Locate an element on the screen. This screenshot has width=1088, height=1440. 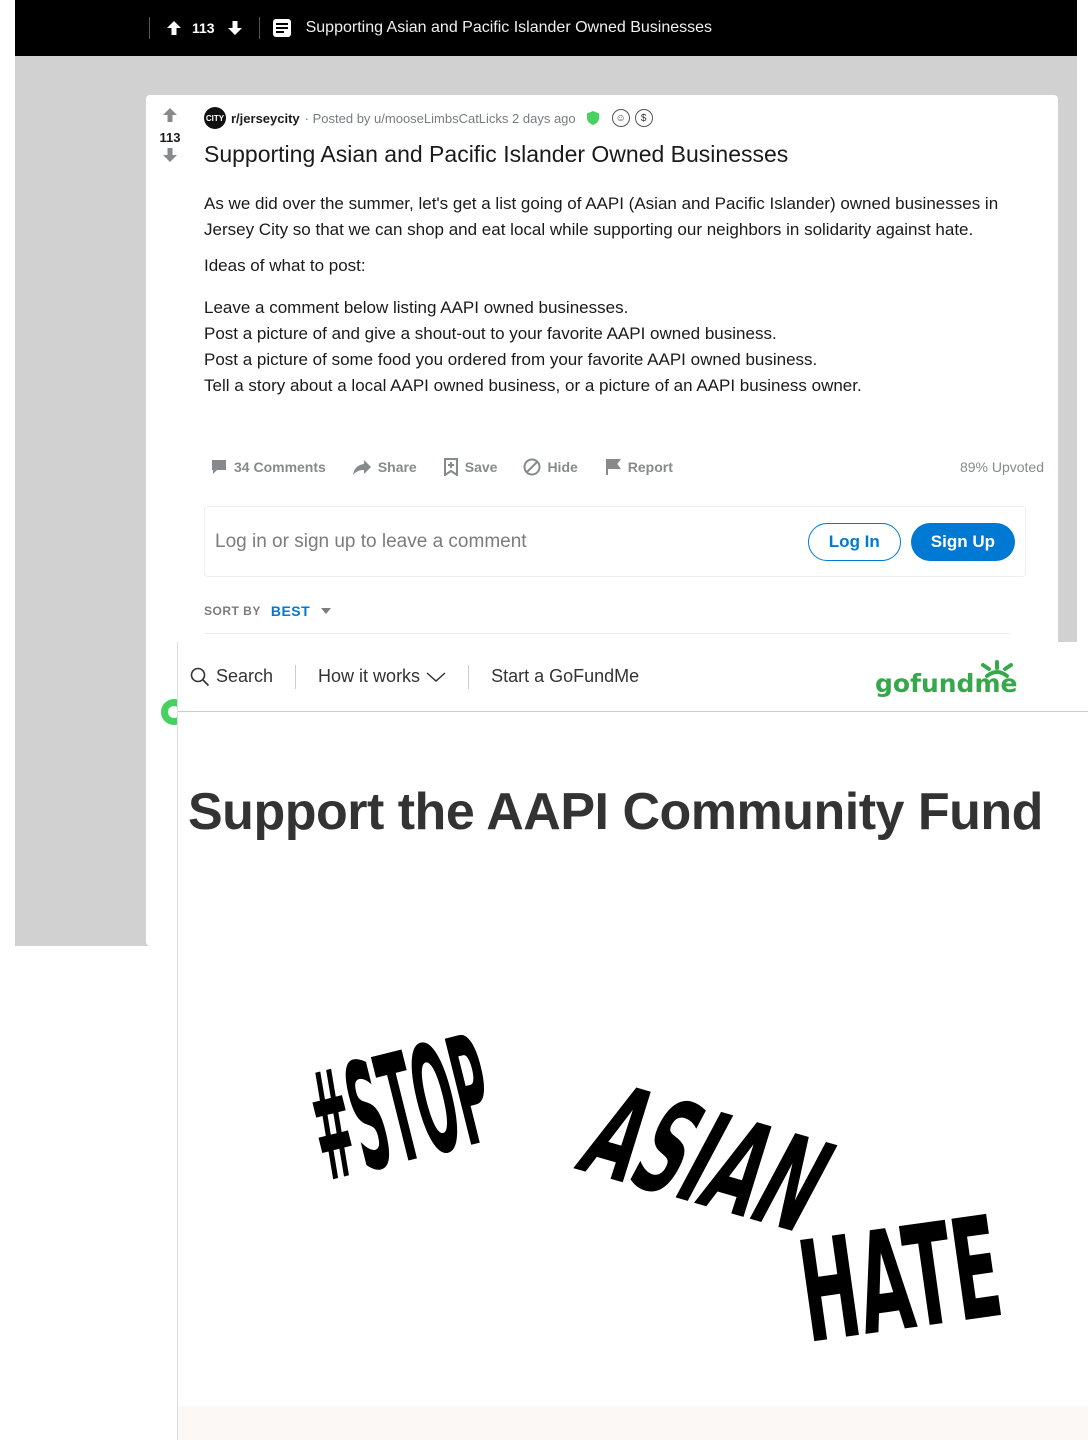
comment-icon is located at coordinates (219, 467).